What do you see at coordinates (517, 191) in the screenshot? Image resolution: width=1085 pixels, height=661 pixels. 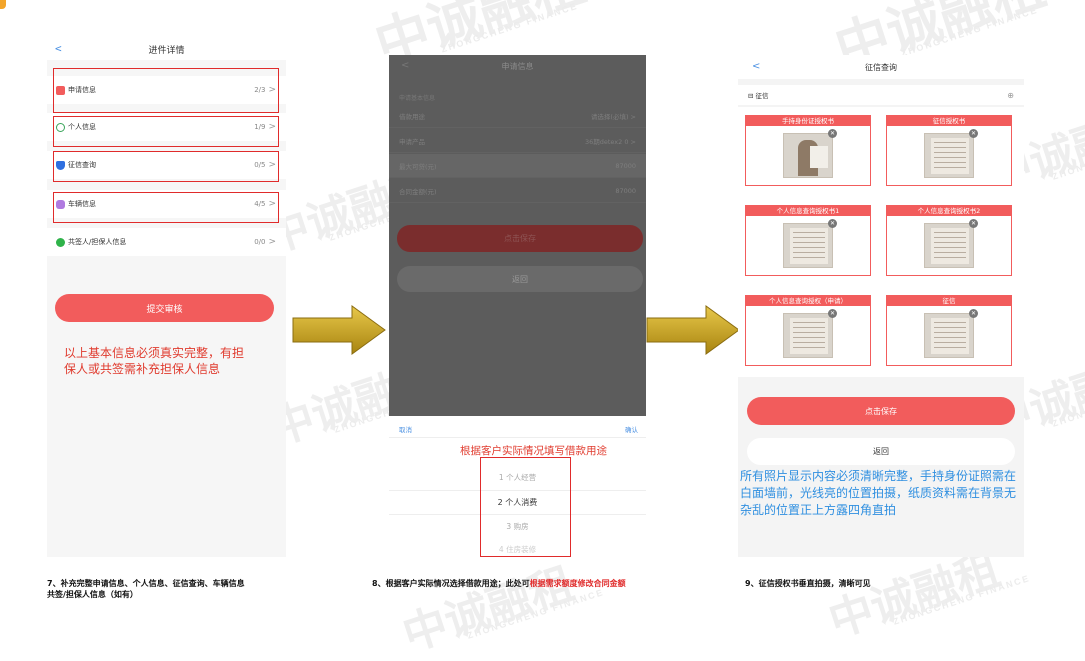 I see `field-contract-amount: 合同金额(元) 87000` at bounding box center [517, 191].